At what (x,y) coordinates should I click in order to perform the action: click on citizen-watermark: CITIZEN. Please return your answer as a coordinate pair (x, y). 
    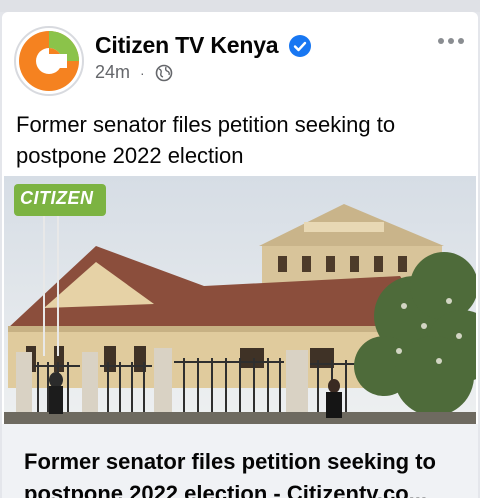
    Looking at the image, I should click on (60, 200).